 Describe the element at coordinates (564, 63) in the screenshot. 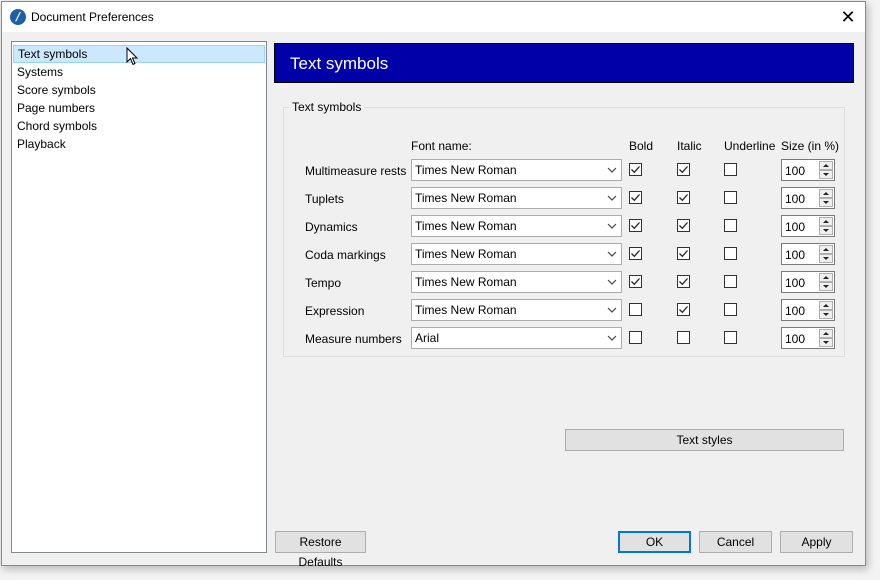

I see `page-header-bar: Text symbols` at that location.